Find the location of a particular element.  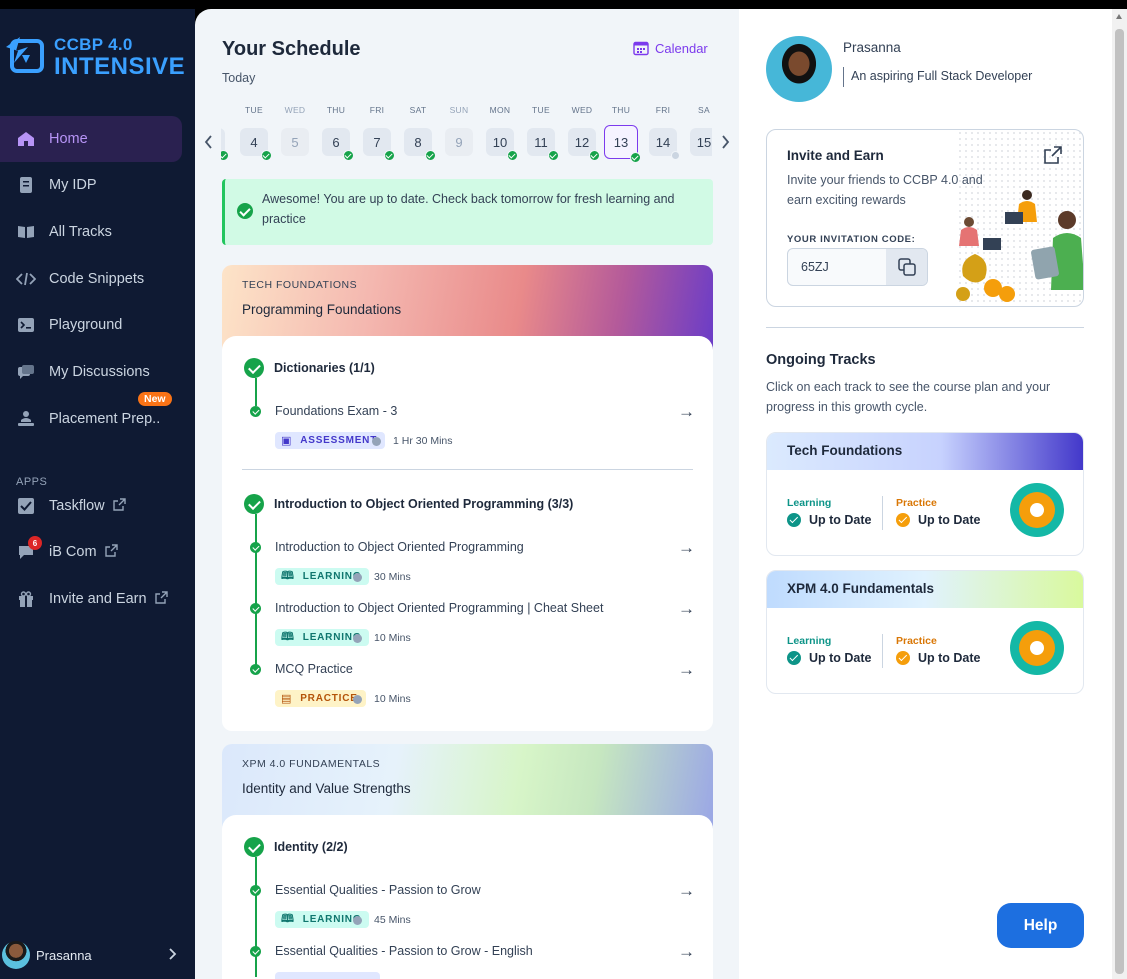

app-logo: CCBP 4.0 INTENSIVE is located at coordinates (94, 57).